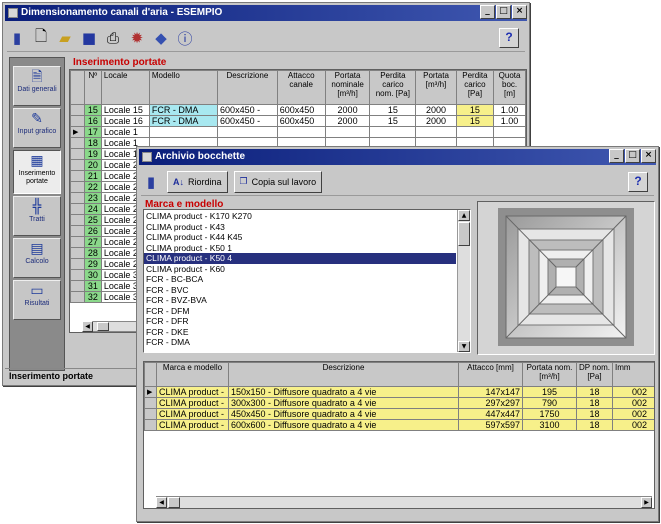  I want to click on list-item: FCR - BVC, so click(300, 290).